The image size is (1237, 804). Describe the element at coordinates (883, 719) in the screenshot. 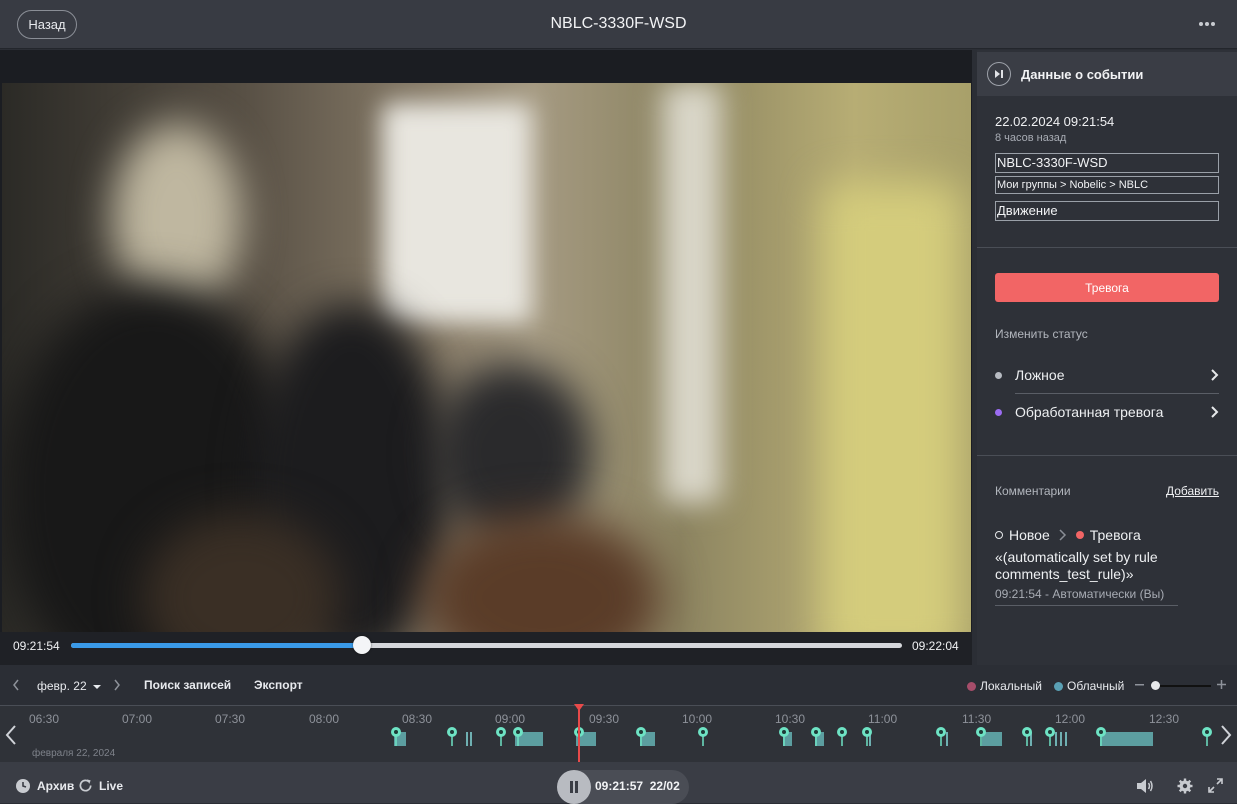

I see `tick-label: 11:00` at that location.